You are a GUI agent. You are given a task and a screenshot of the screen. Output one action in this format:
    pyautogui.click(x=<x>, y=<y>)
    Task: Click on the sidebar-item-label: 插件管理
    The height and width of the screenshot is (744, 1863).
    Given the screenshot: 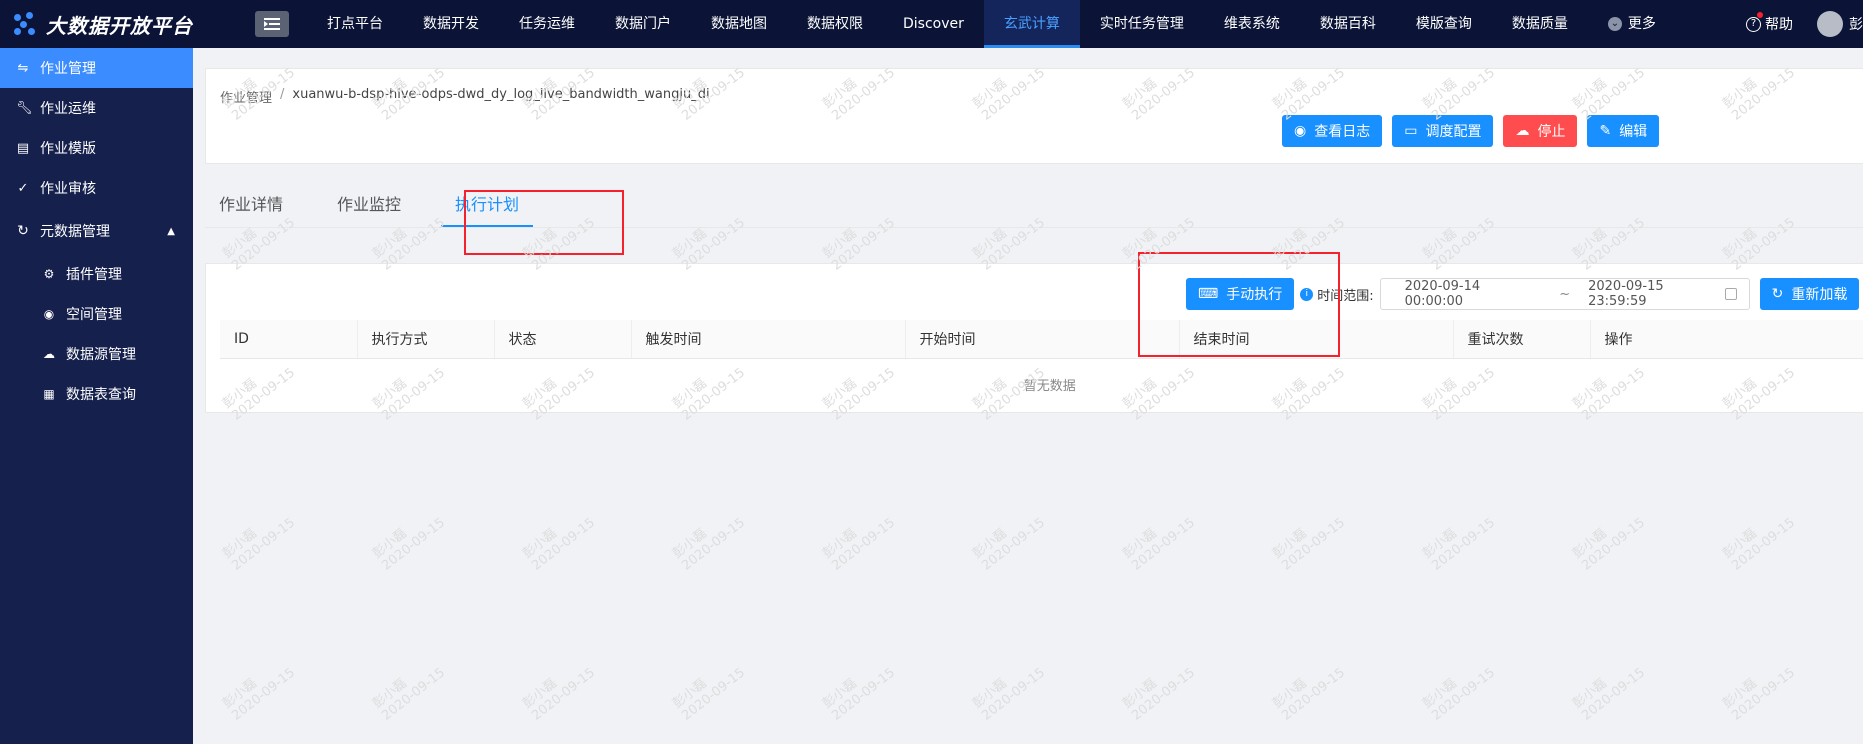 What is the action you would take?
    pyautogui.click(x=94, y=275)
    